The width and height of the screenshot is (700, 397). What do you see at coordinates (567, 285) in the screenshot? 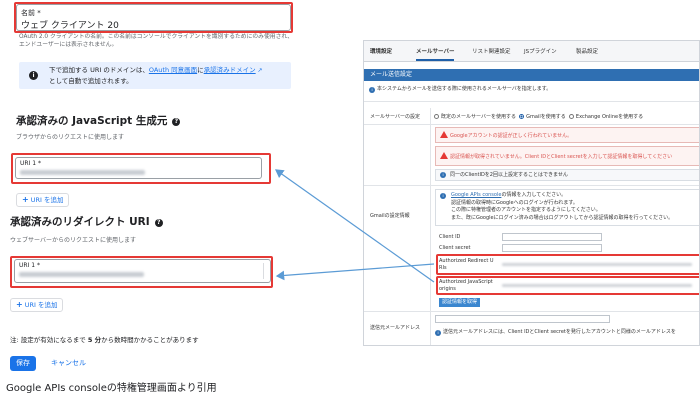
I see `right-origins-highlight-frame` at bounding box center [567, 285].